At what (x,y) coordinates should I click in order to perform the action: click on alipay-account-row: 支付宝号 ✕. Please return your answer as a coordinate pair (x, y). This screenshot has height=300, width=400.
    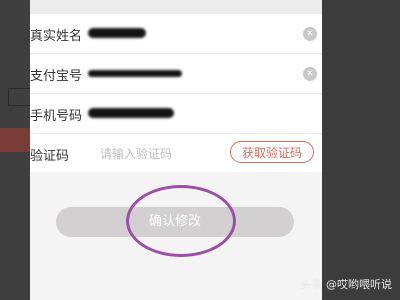
    Looking at the image, I should click on (176, 74).